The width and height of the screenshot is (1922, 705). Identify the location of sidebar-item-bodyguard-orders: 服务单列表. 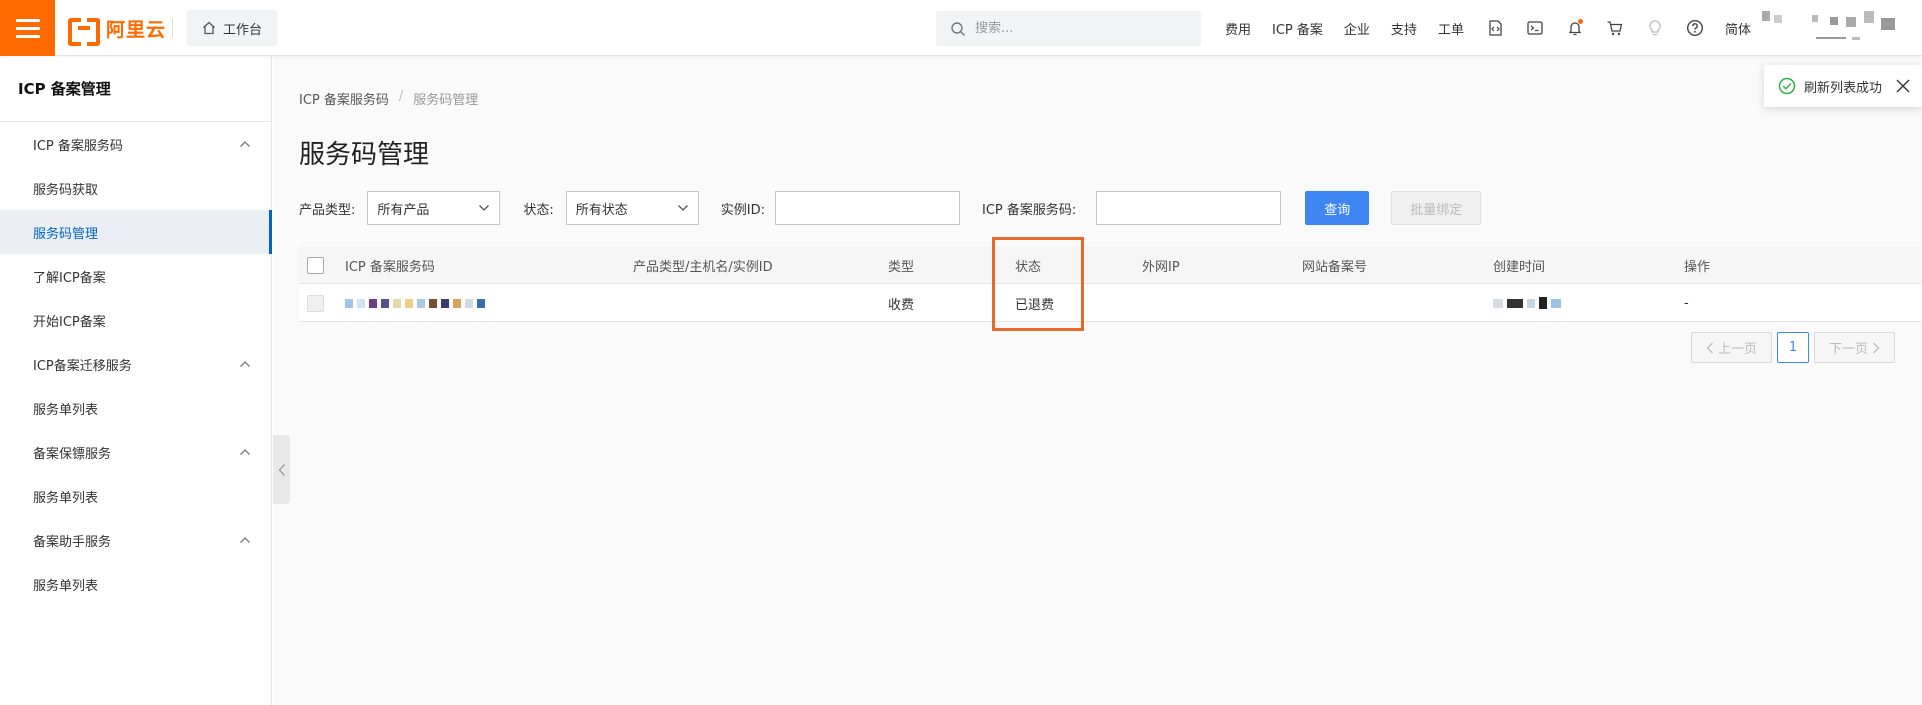
(135, 496).